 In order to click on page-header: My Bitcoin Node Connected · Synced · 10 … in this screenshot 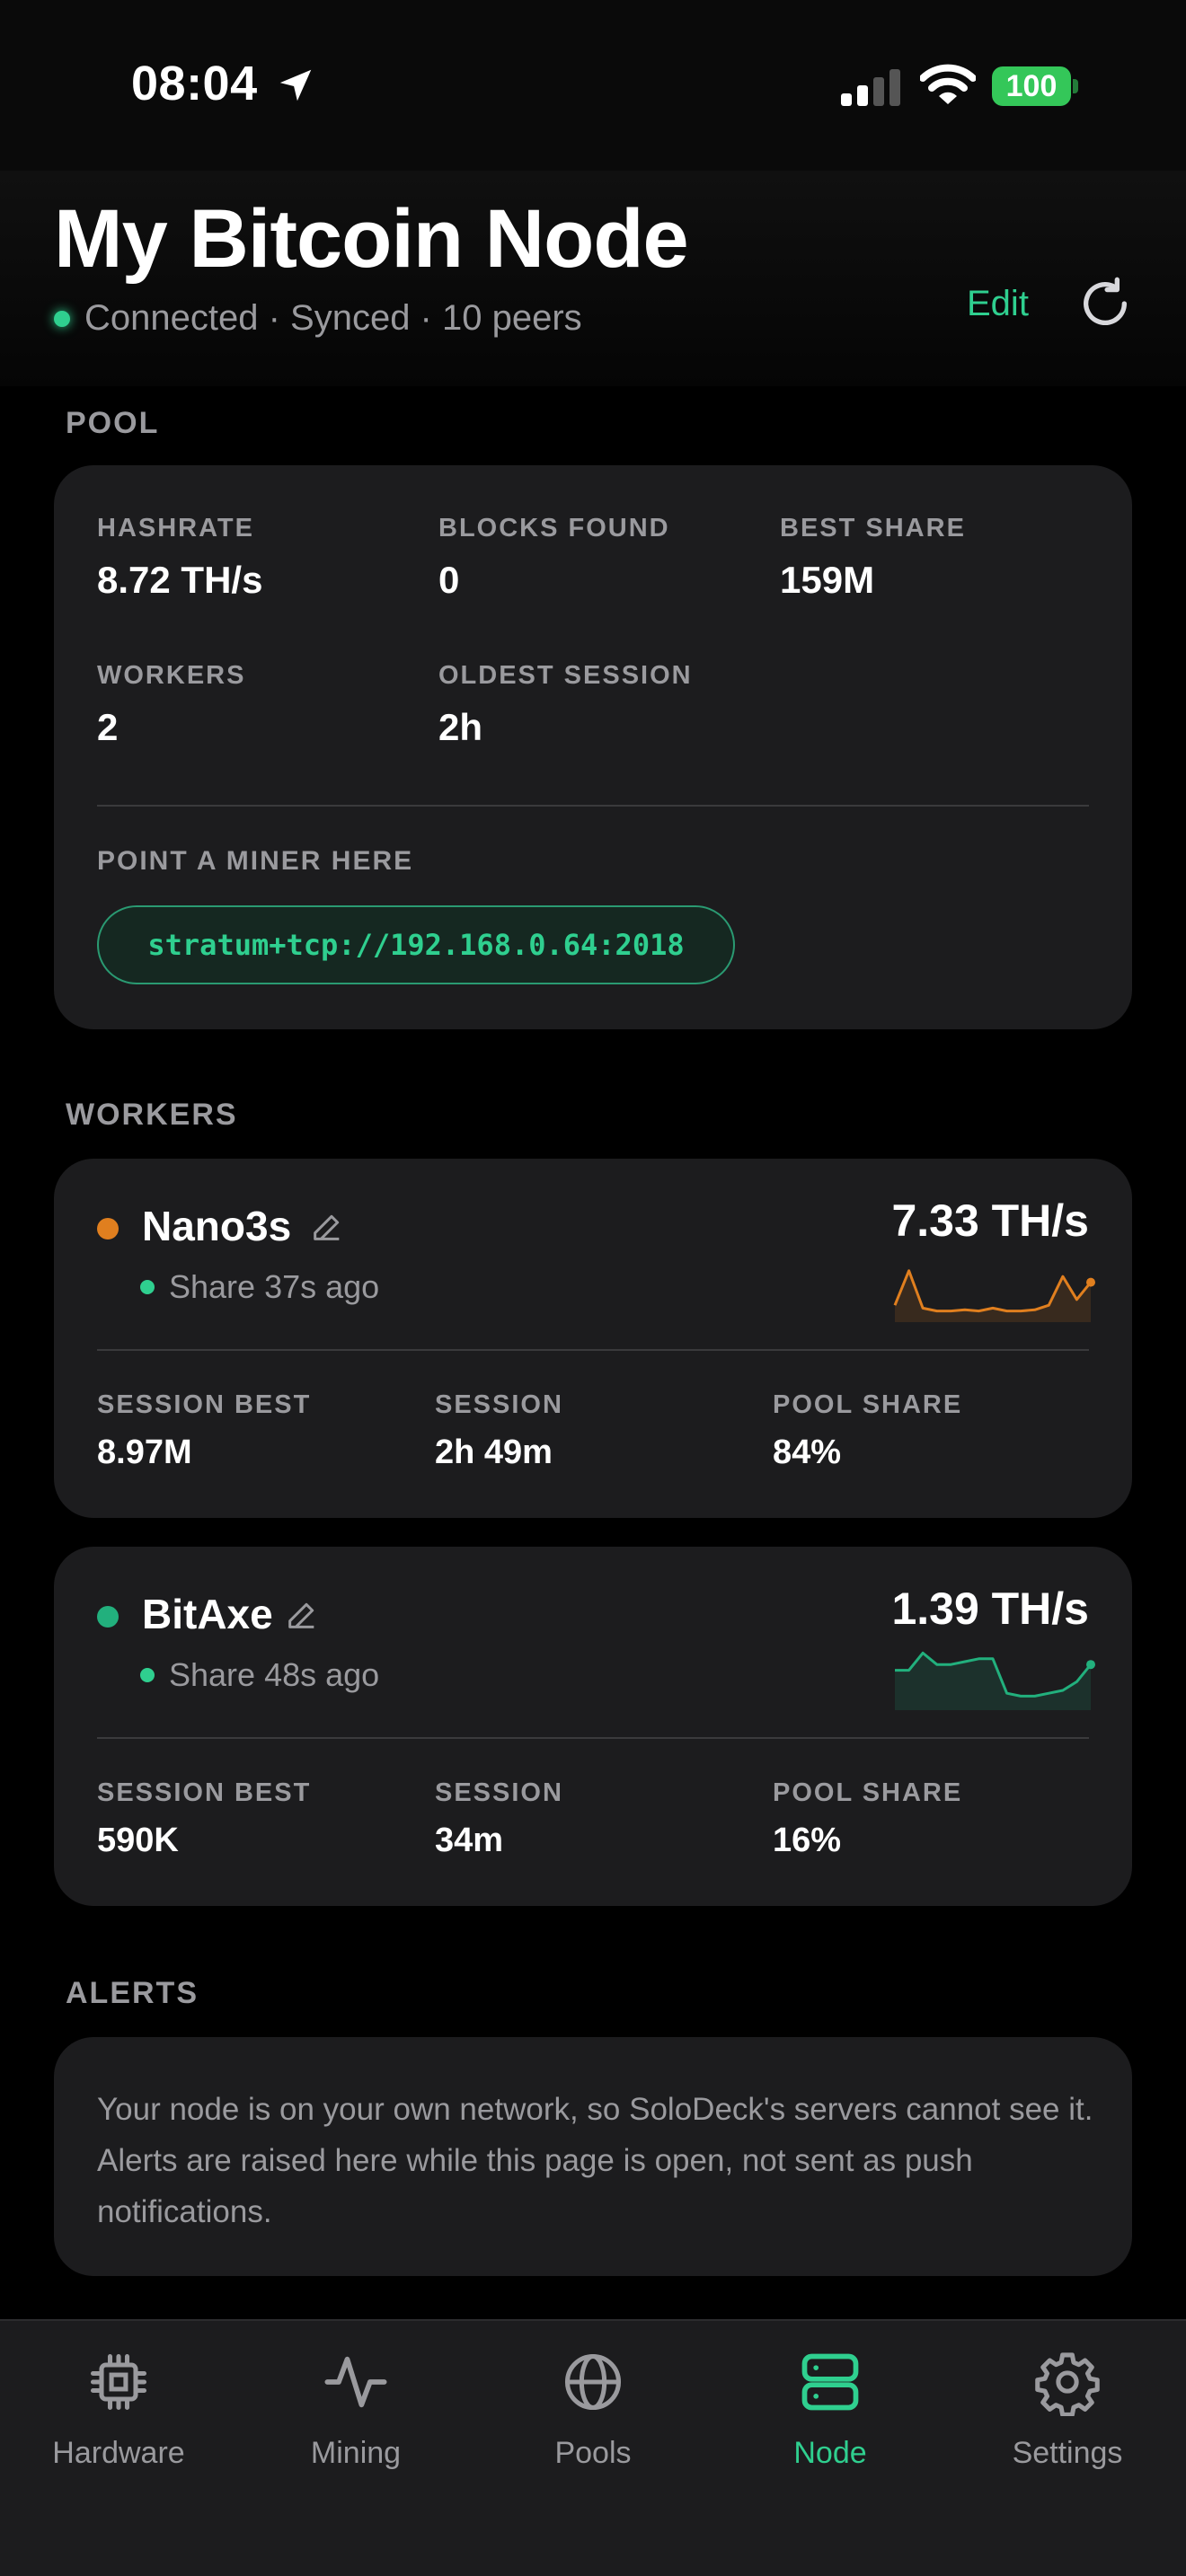, I will do `click(593, 278)`.